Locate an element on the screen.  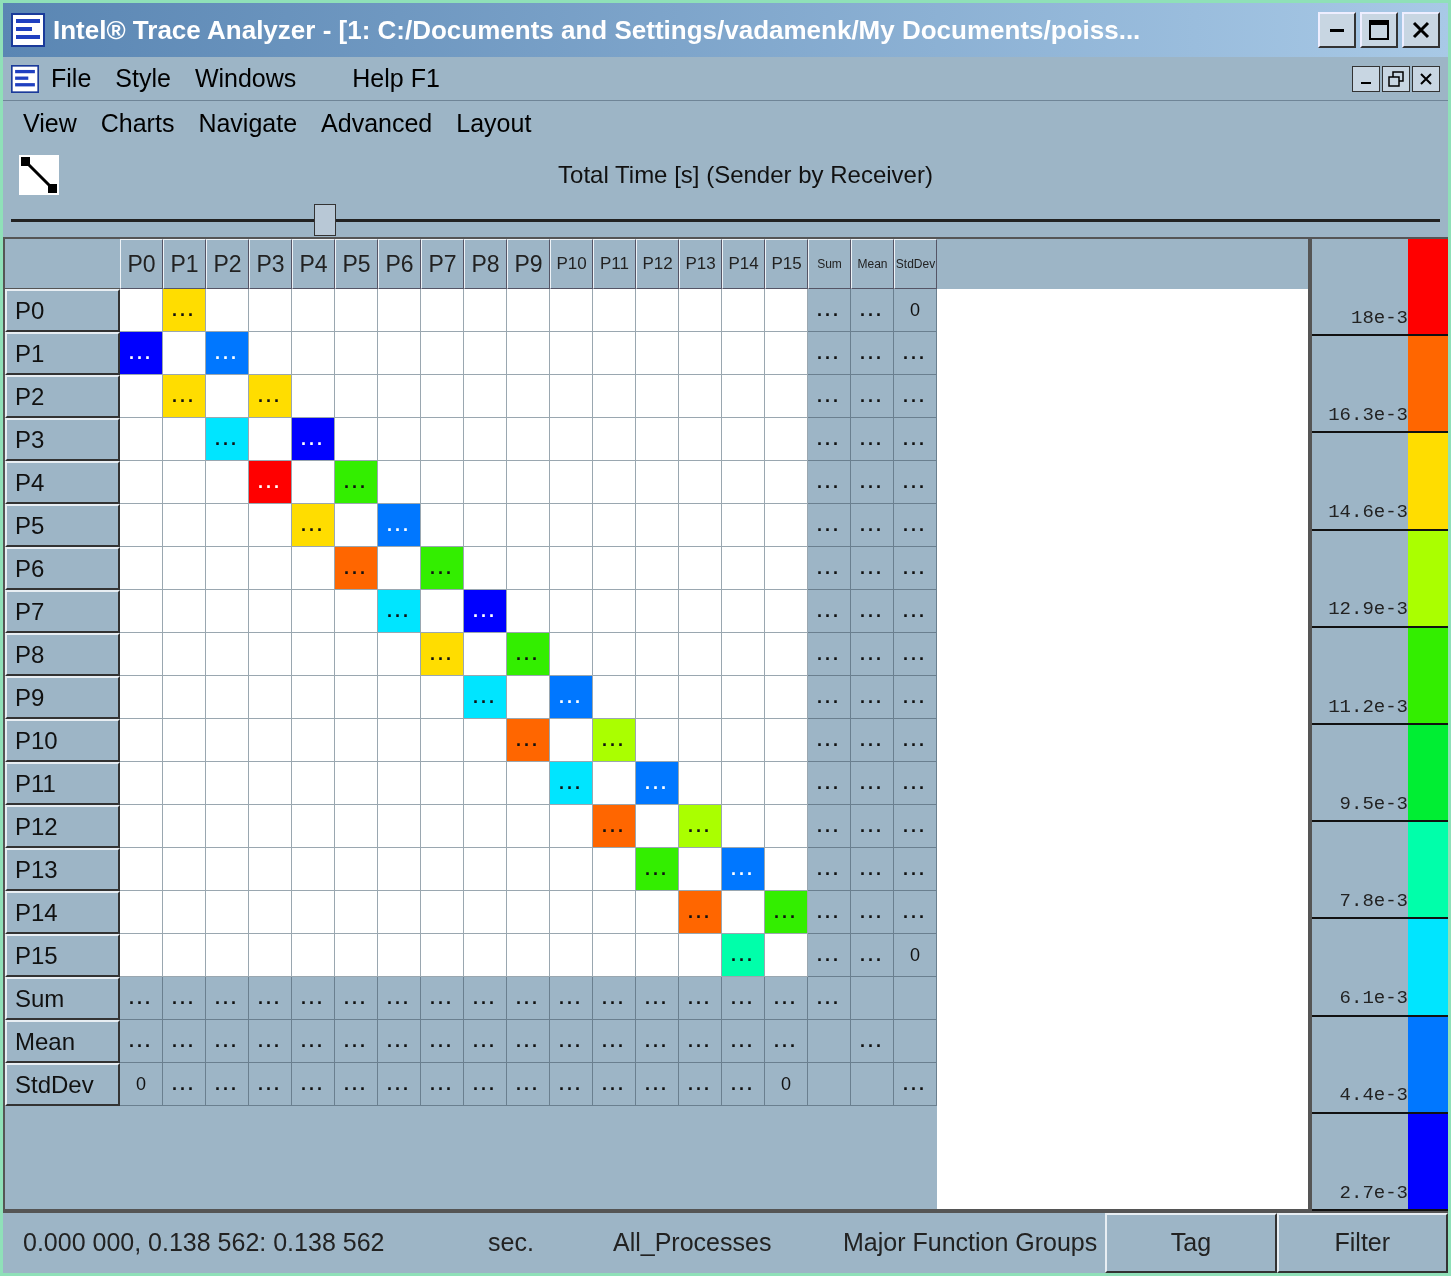
time-slider is located at coordinates (725, 220).